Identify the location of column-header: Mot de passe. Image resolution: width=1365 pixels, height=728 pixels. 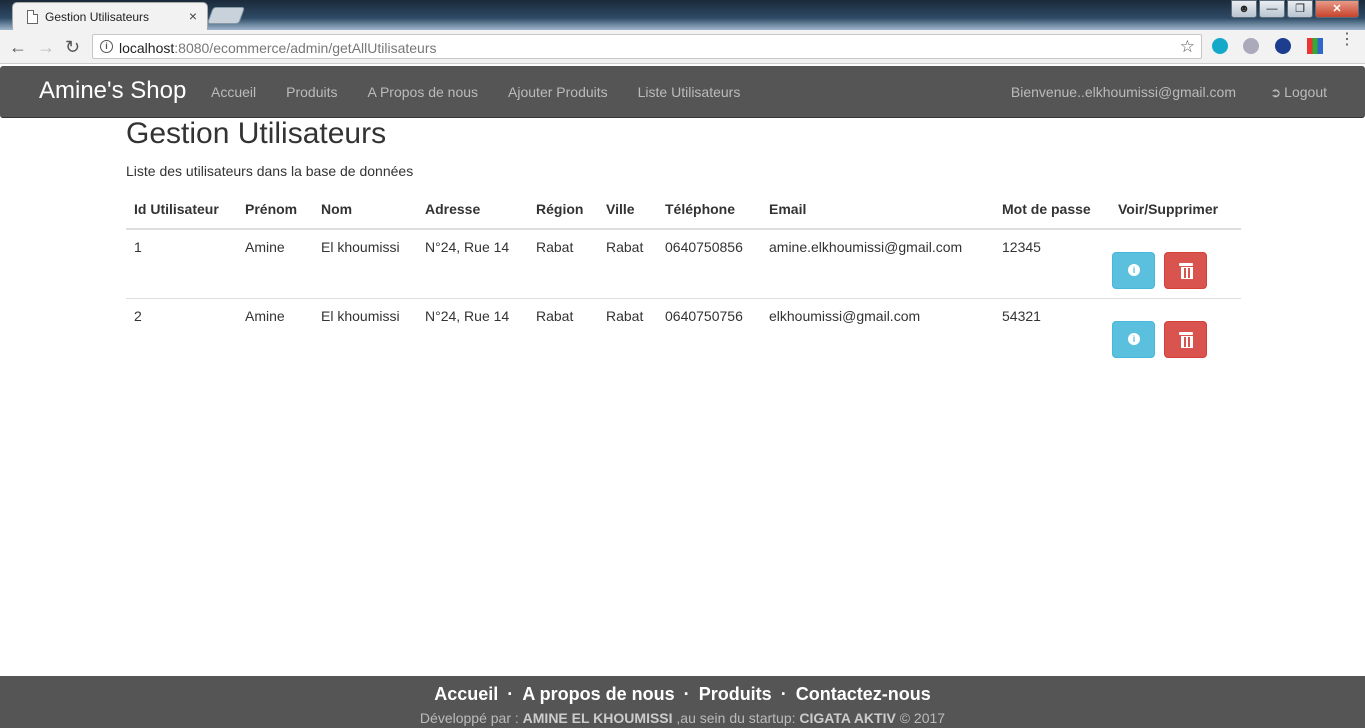
(1052, 210).